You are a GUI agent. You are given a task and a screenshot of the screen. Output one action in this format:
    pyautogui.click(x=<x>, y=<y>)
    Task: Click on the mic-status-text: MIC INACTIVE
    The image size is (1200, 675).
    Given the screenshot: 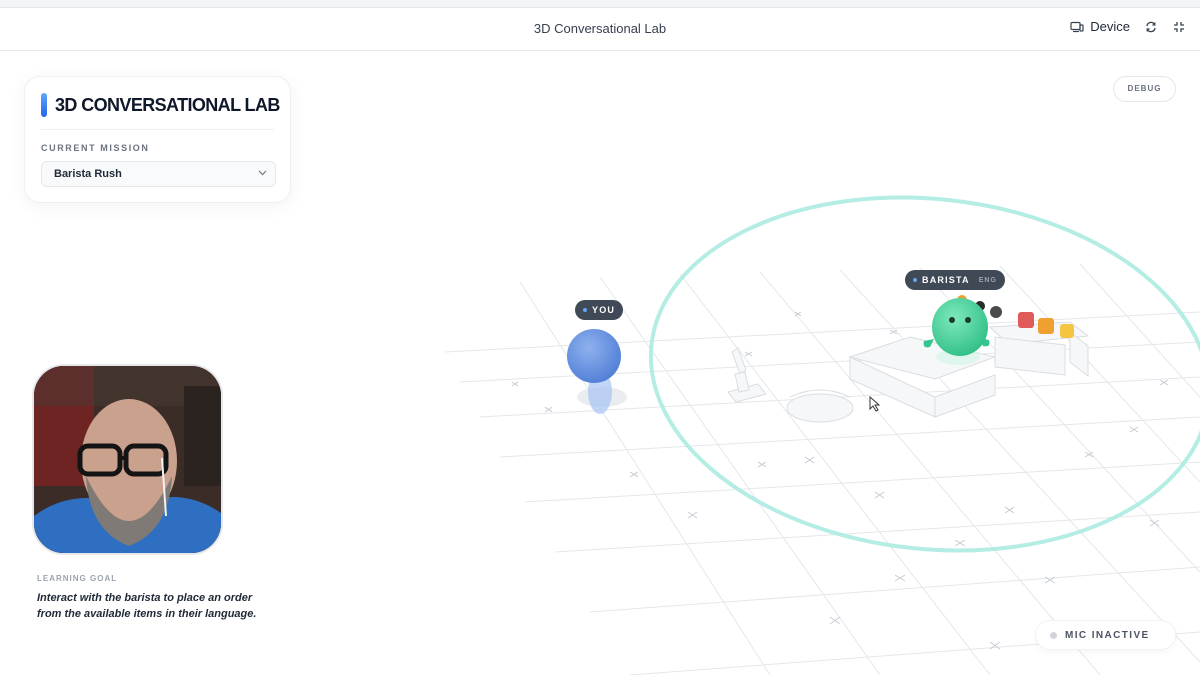 What is the action you would take?
    pyautogui.click(x=1107, y=635)
    